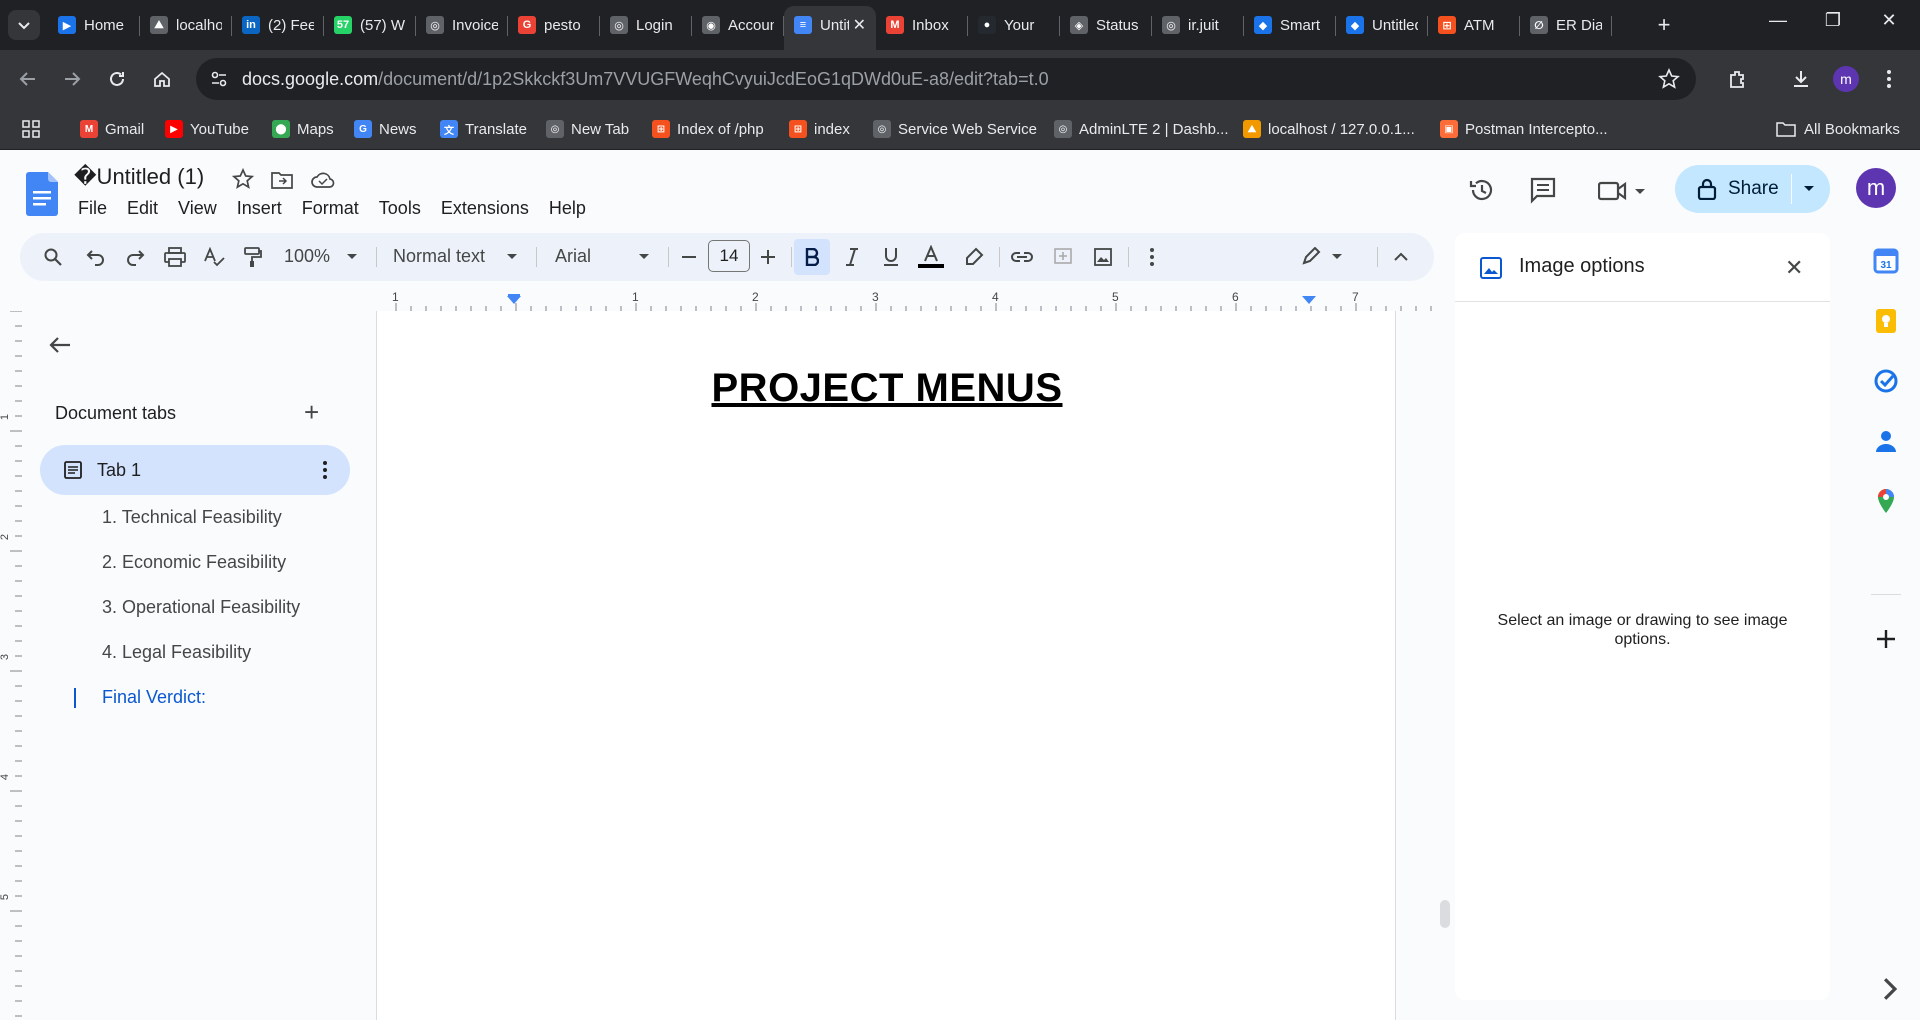  I want to click on version-history-icon, so click(1482, 190).